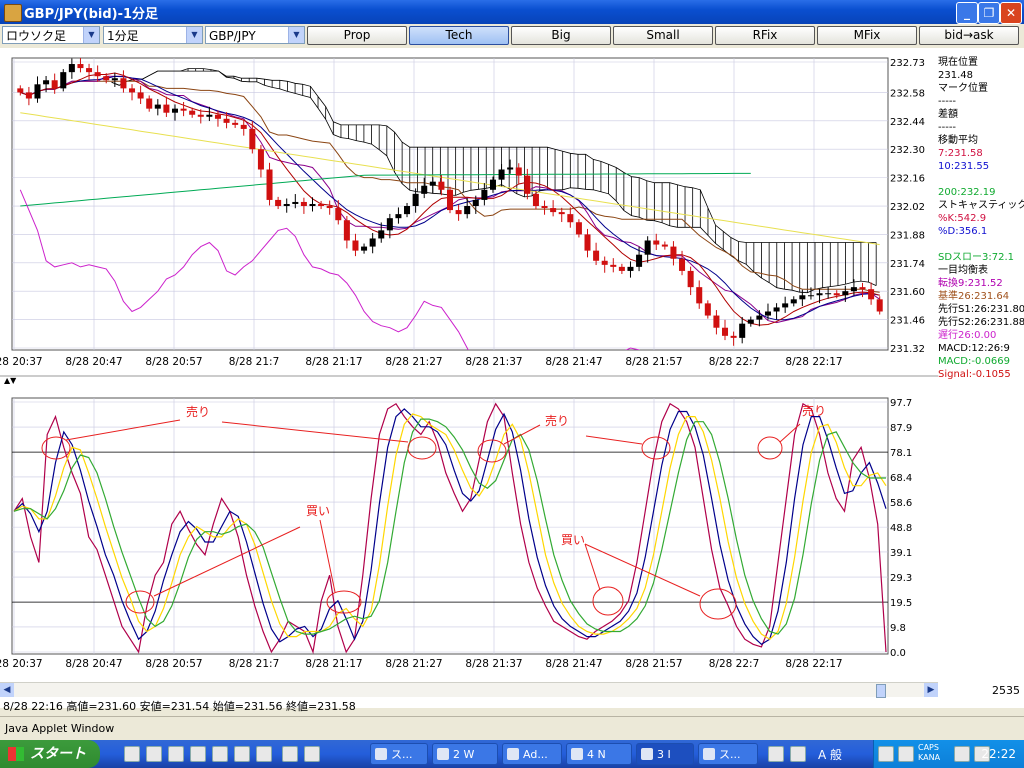 The height and width of the screenshot is (768, 1024). What do you see at coordinates (561, 35) in the screenshot?
I see `big-button: Big` at bounding box center [561, 35].